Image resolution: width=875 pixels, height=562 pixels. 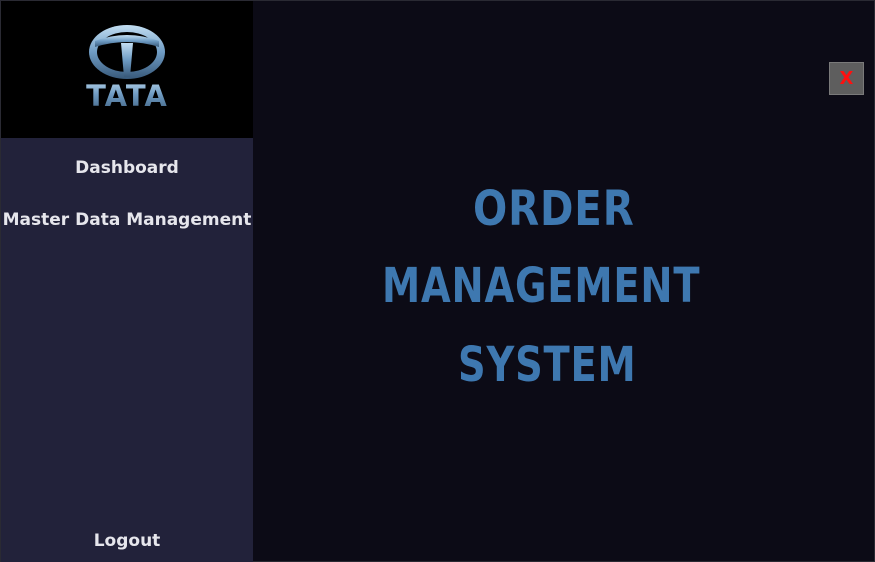 What do you see at coordinates (127, 96) in the screenshot?
I see `logo-text: TATA` at bounding box center [127, 96].